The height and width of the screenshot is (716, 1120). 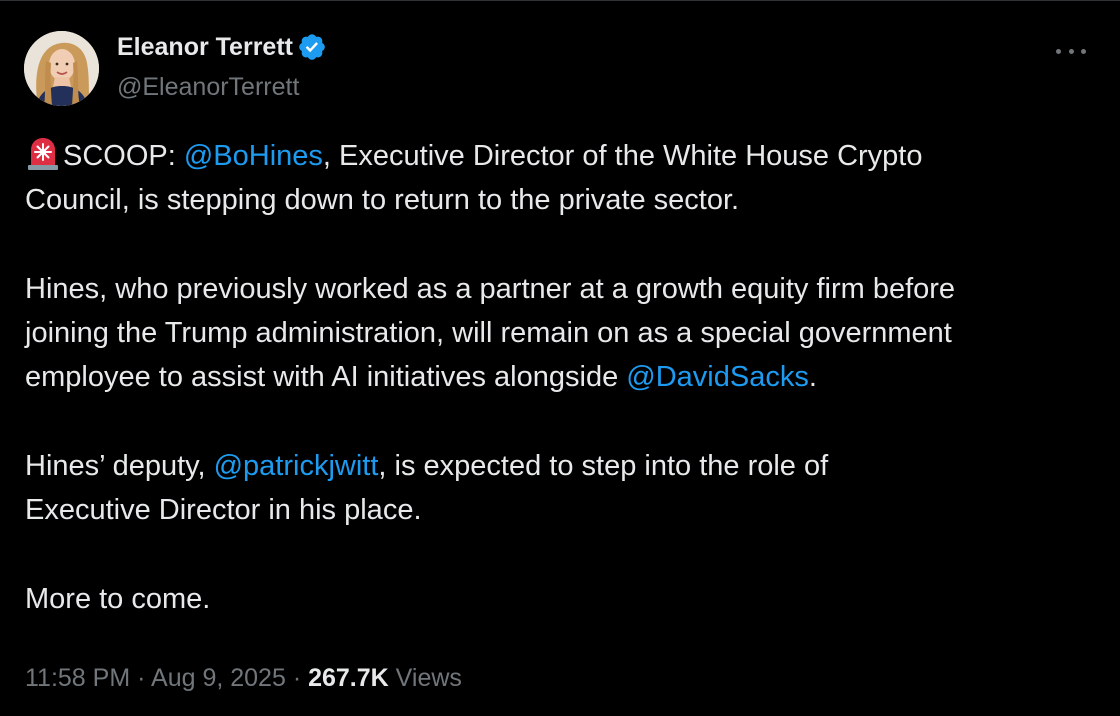 I want to click on more-options-icon, so click(x=1071, y=51).